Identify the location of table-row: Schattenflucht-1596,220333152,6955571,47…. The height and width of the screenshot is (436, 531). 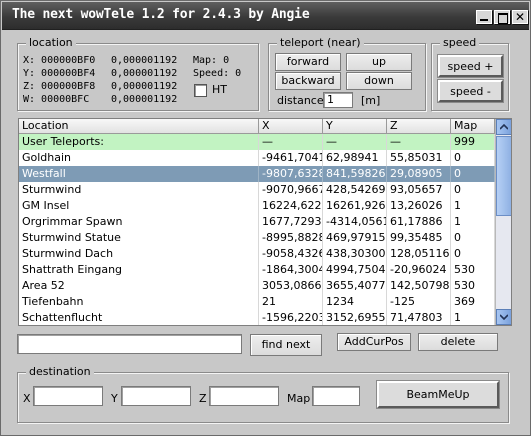
(257, 317).